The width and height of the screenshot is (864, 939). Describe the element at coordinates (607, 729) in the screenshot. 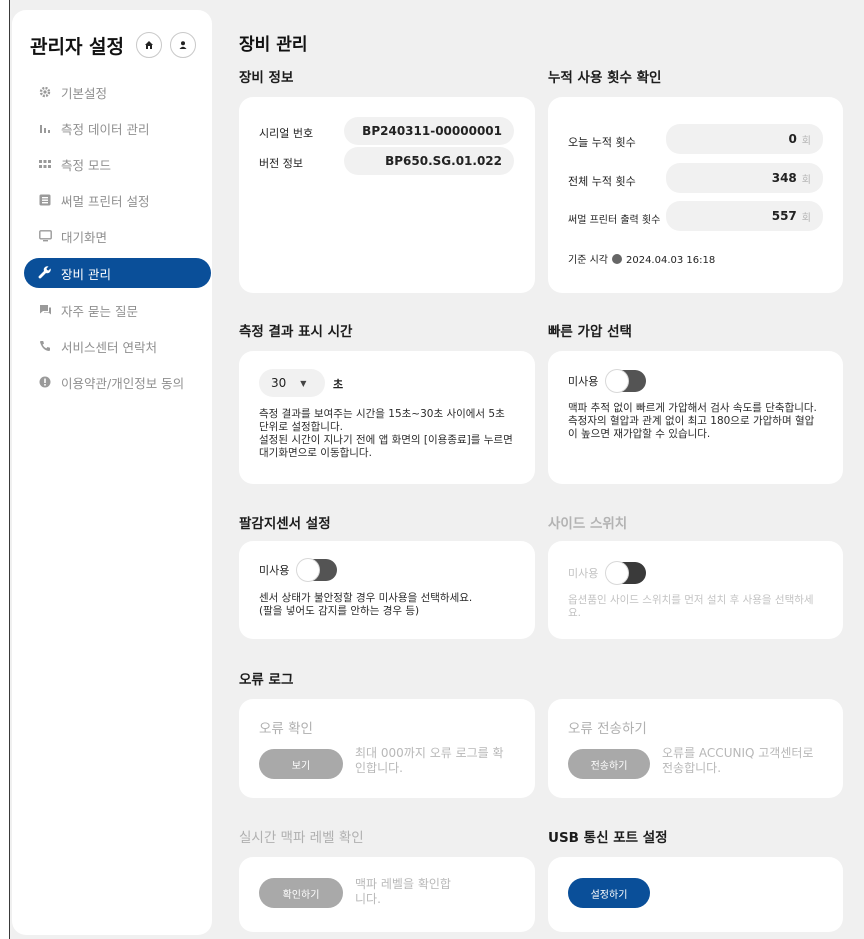

I see `error-send-title: 오류 전송하기` at that location.